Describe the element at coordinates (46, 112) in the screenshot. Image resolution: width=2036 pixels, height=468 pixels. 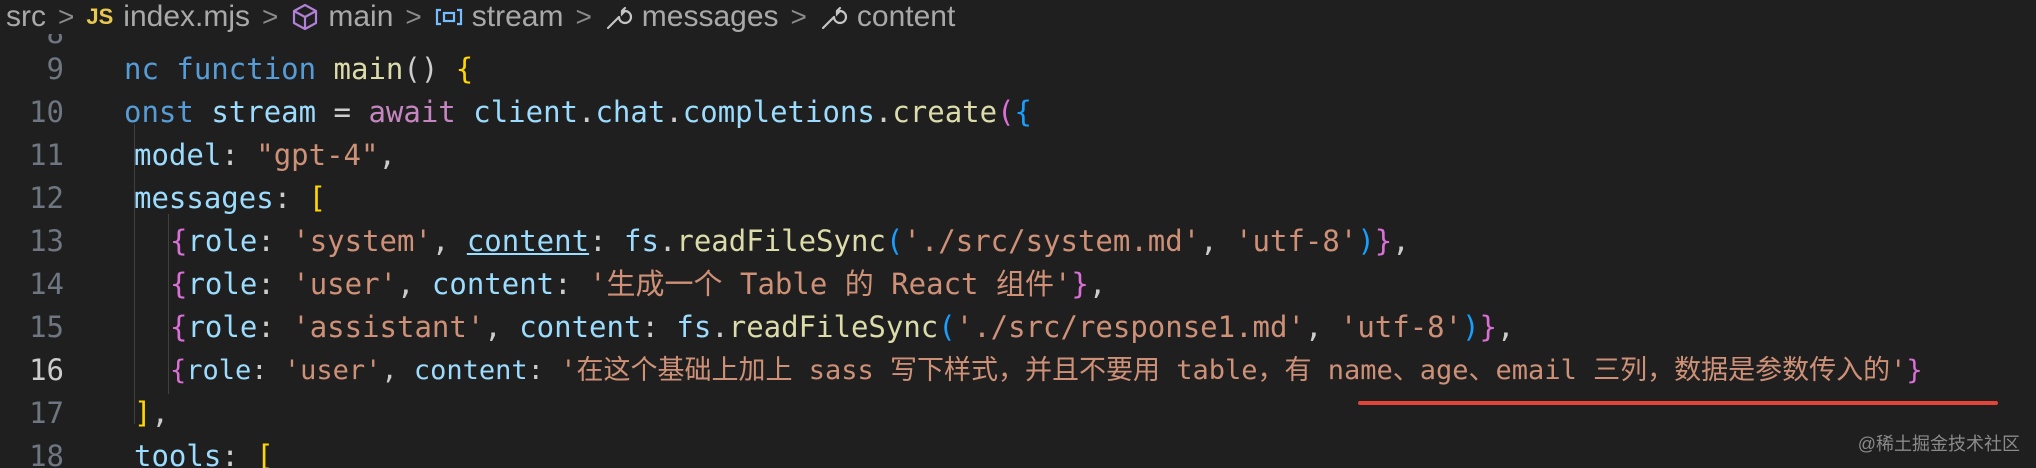
I see `line-number: 10` at that location.